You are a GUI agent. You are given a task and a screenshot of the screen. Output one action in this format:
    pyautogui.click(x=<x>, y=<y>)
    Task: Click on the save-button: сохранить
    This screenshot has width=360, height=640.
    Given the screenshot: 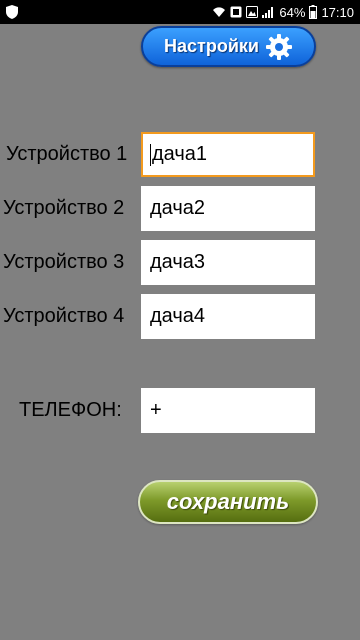 What is the action you would take?
    pyautogui.click(x=228, y=502)
    